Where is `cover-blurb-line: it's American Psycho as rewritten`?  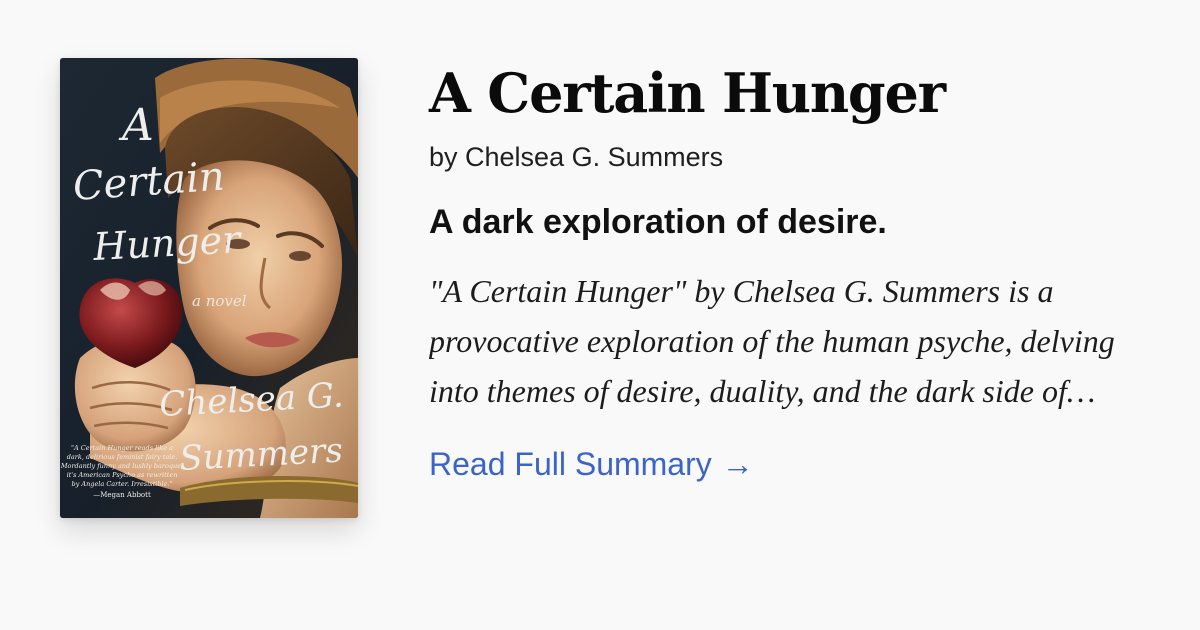 cover-blurb-line: it's American Psycho as rewritten is located at coordinates (122, 475).